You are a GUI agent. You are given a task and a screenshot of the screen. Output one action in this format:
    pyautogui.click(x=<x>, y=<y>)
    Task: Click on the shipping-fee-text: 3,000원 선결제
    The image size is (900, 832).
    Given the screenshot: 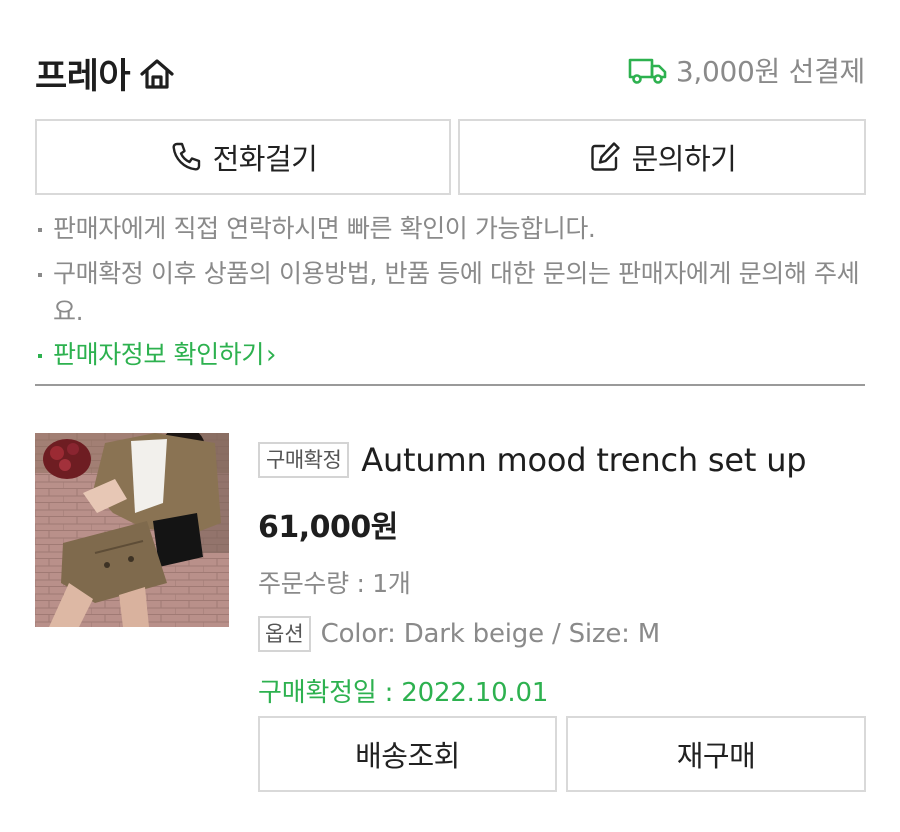 What is the action you would take?
    pyautogui.click(x=770, y=71)
    